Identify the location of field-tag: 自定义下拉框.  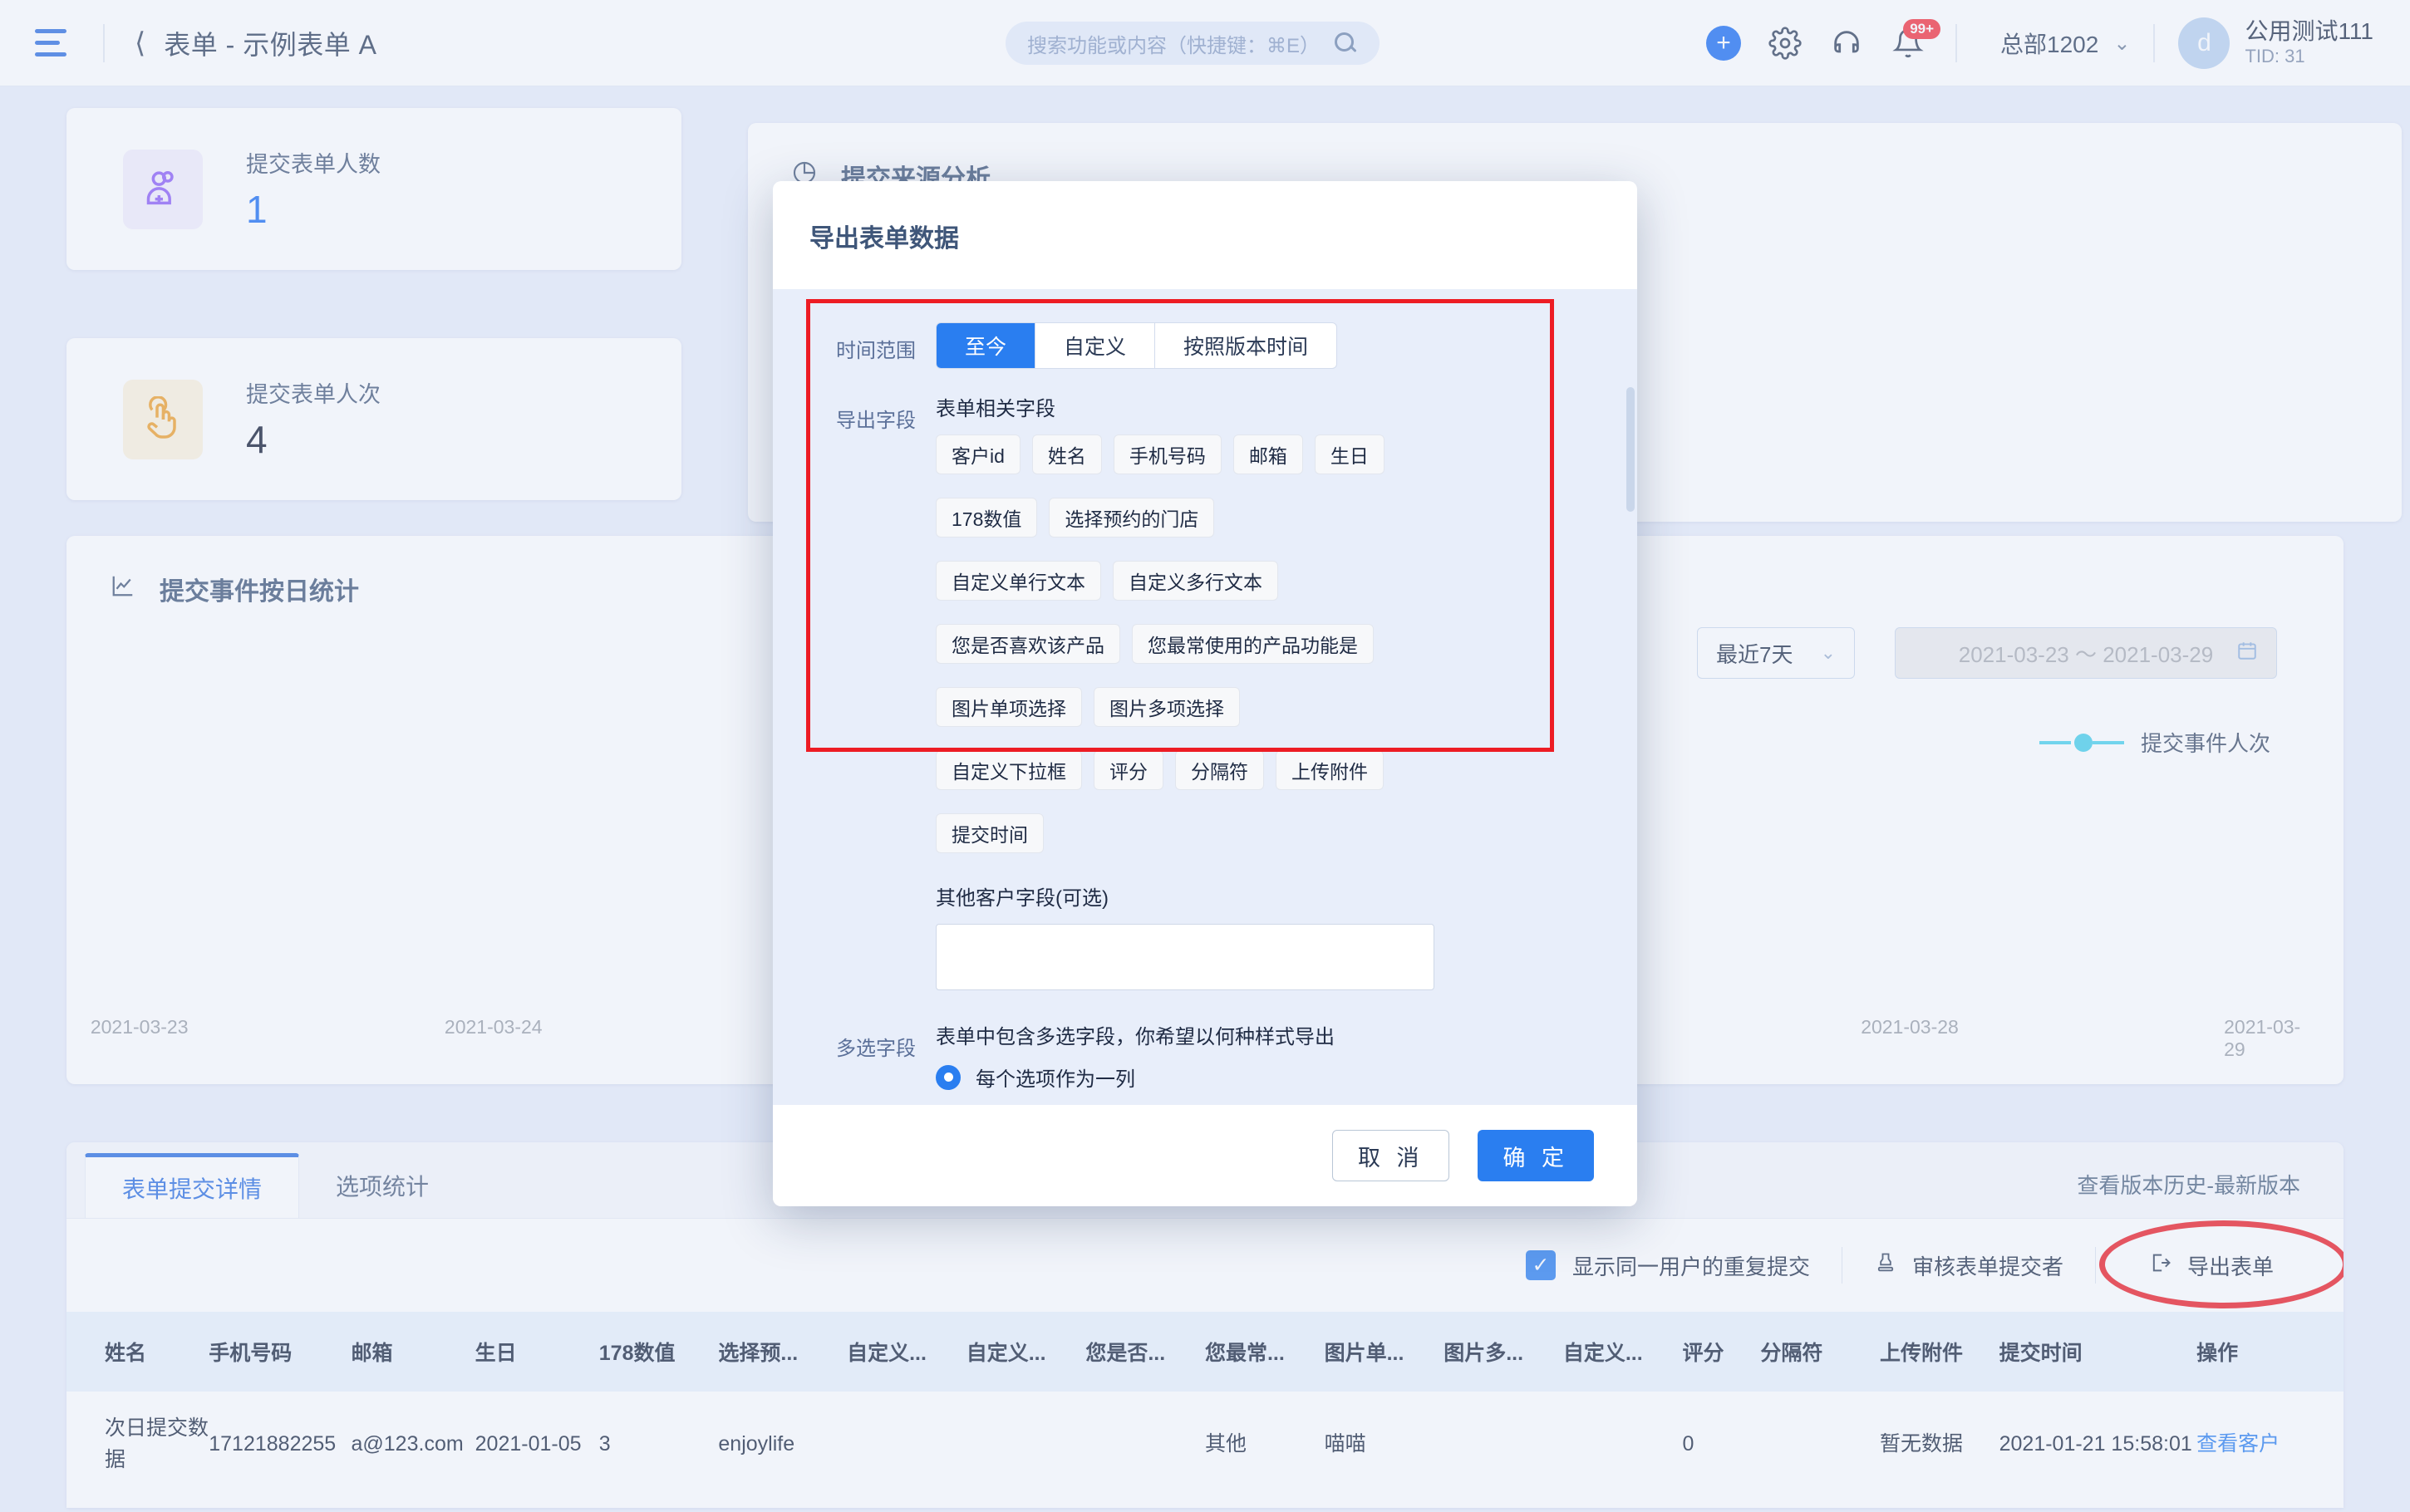
(1009, 770).